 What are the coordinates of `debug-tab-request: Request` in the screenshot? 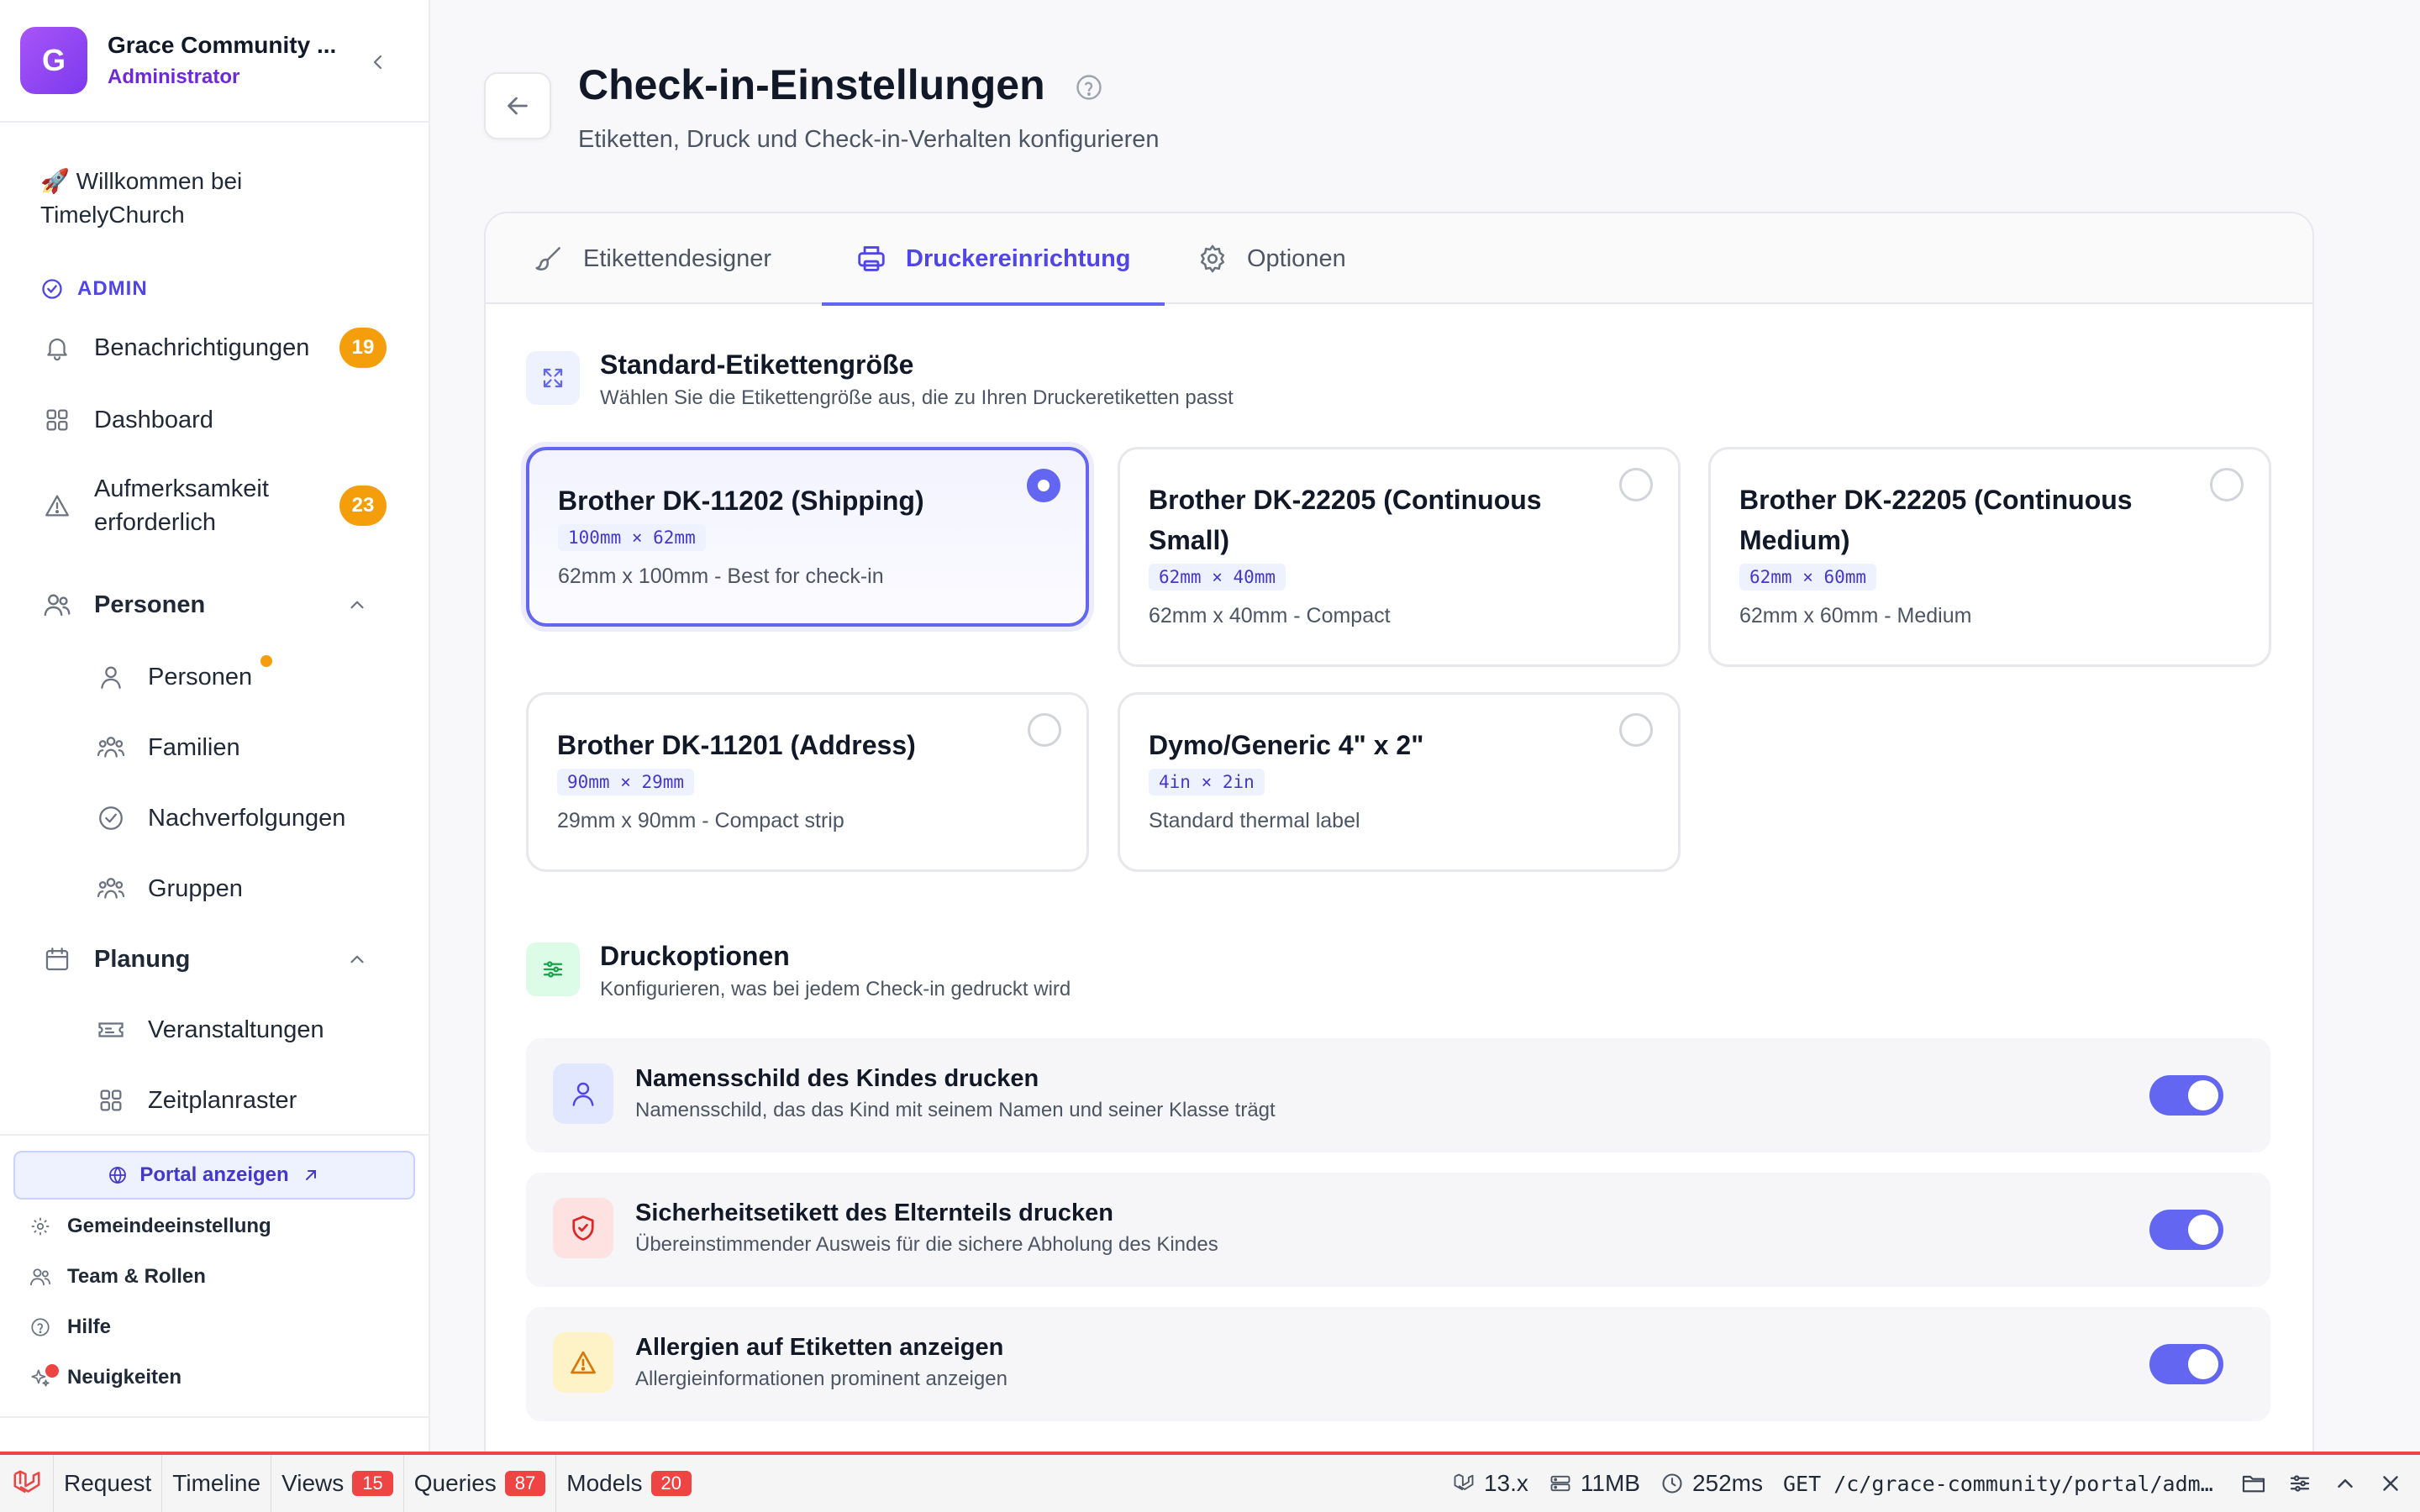 It's located at (109, 1483).